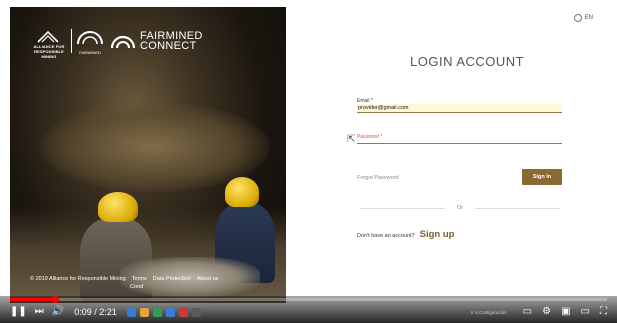 This screenshot has height=323, width=617. Describe the element at coordinates (39, 312) in the screenshot. I see `next-icon: ⏭` at that location.